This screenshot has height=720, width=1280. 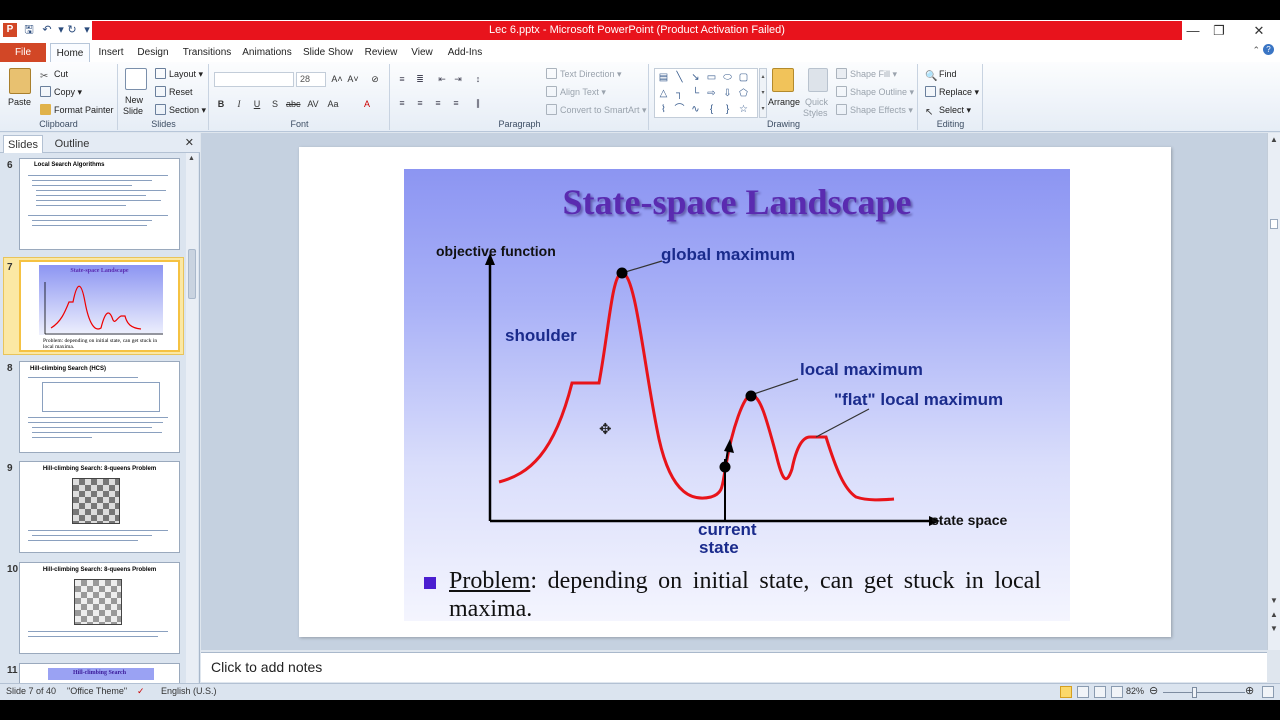 What do you see at coordinates (1268, 49) in the screenshot?
I see `help-icon: ?` at bounding box center [1268, 49].